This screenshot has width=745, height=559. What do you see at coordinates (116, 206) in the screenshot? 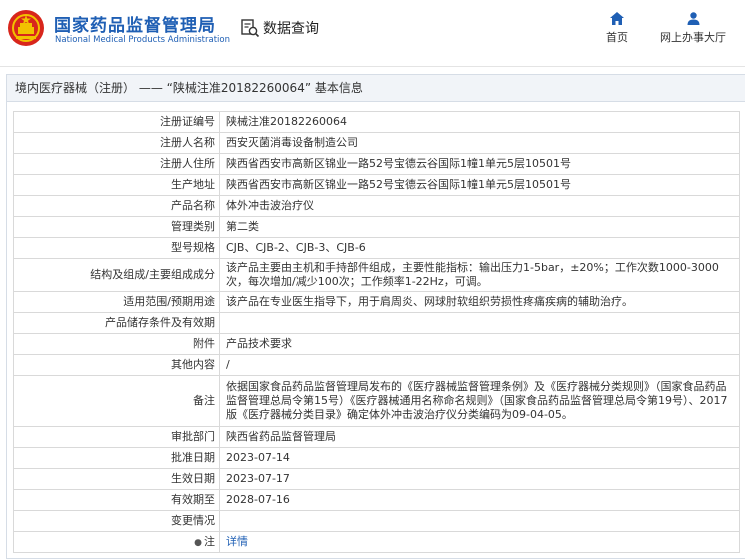
I see `field-label: 产品名称` at bounding box center [116, 206].